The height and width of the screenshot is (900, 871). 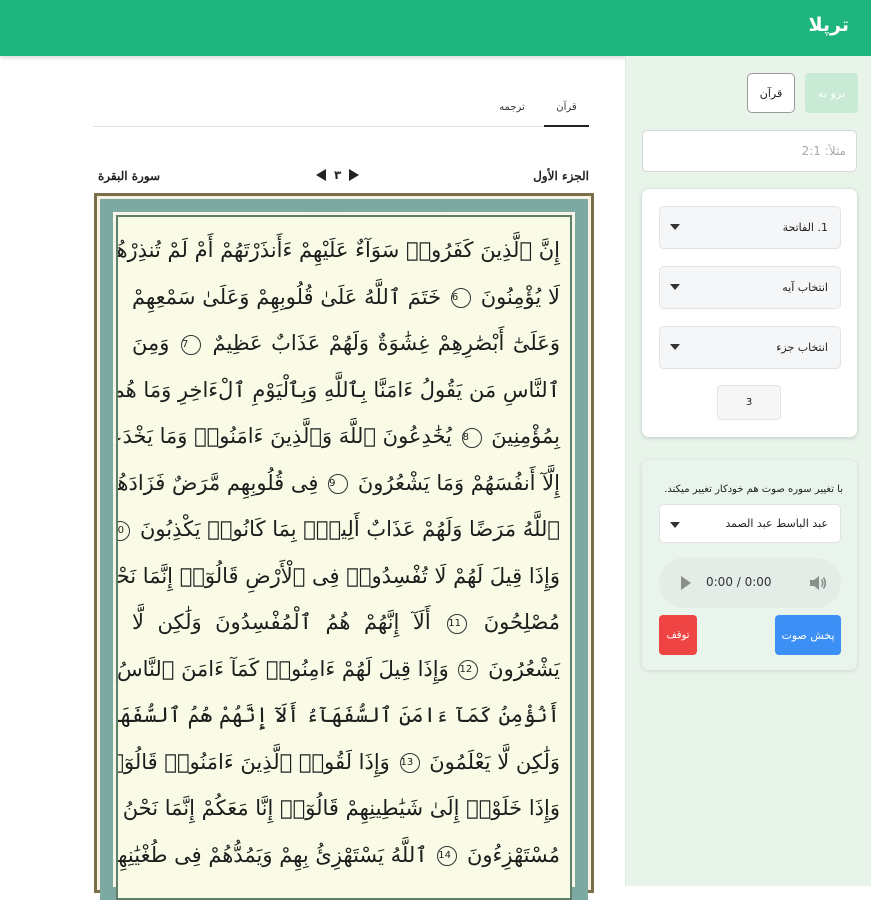 What do you see at coordinates (805, 227) in the screenshot?
I see `surah-select-value: 1. الفاتحة` at bounding box center [805, 227].